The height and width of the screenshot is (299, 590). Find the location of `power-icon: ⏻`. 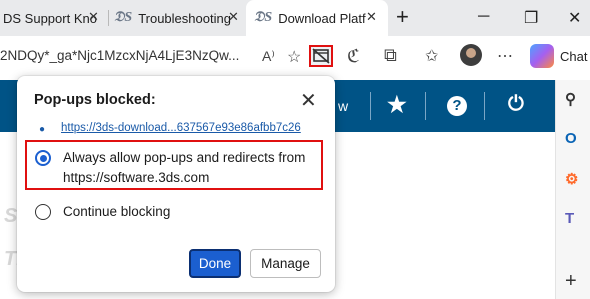

power-icon: ⏻ is located at coordinates (516, 104).